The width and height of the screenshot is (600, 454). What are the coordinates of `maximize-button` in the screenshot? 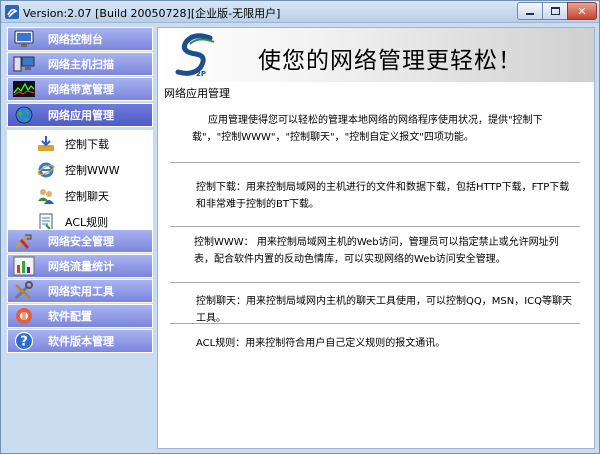 It's located at (555, 11).